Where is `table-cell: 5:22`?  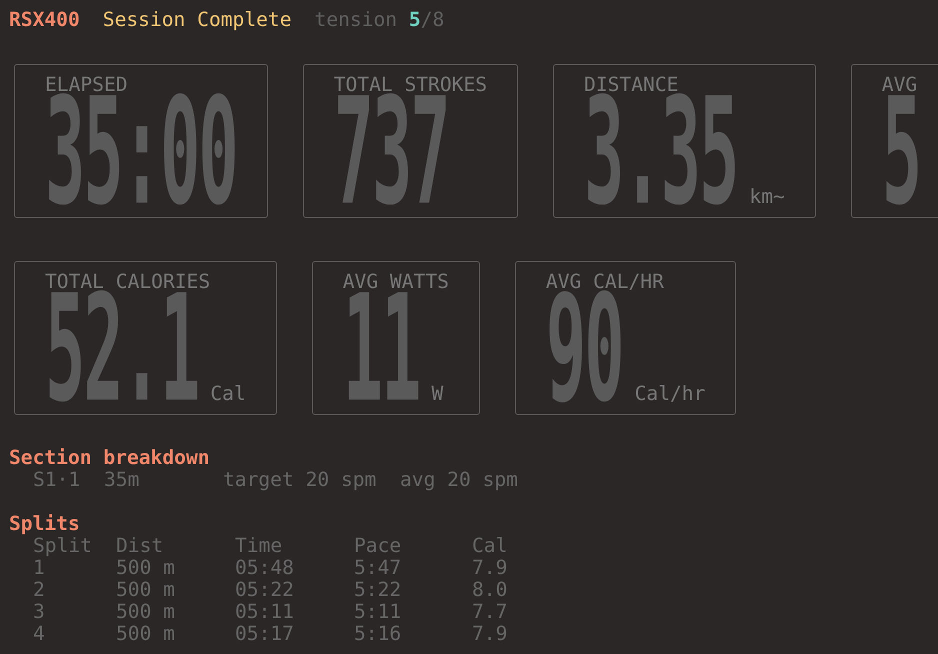 table-cell: 5:22 is located at coordinates (378, 589).